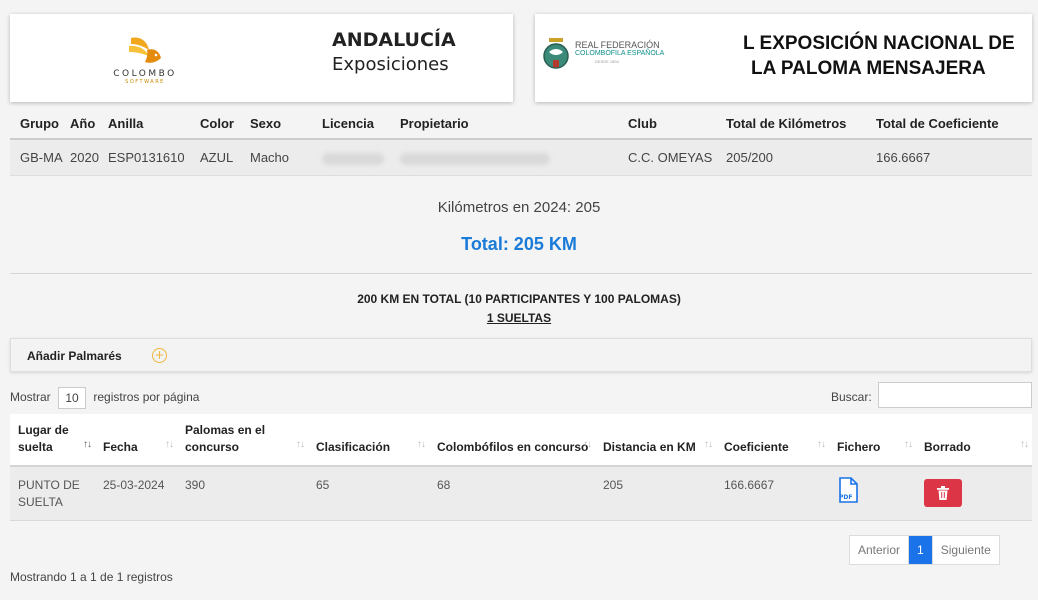  What do you see at coordinates (519, 244) in the screenshot?
I see `km-total: Total: 205 KM` at bounding box center [519, 244].